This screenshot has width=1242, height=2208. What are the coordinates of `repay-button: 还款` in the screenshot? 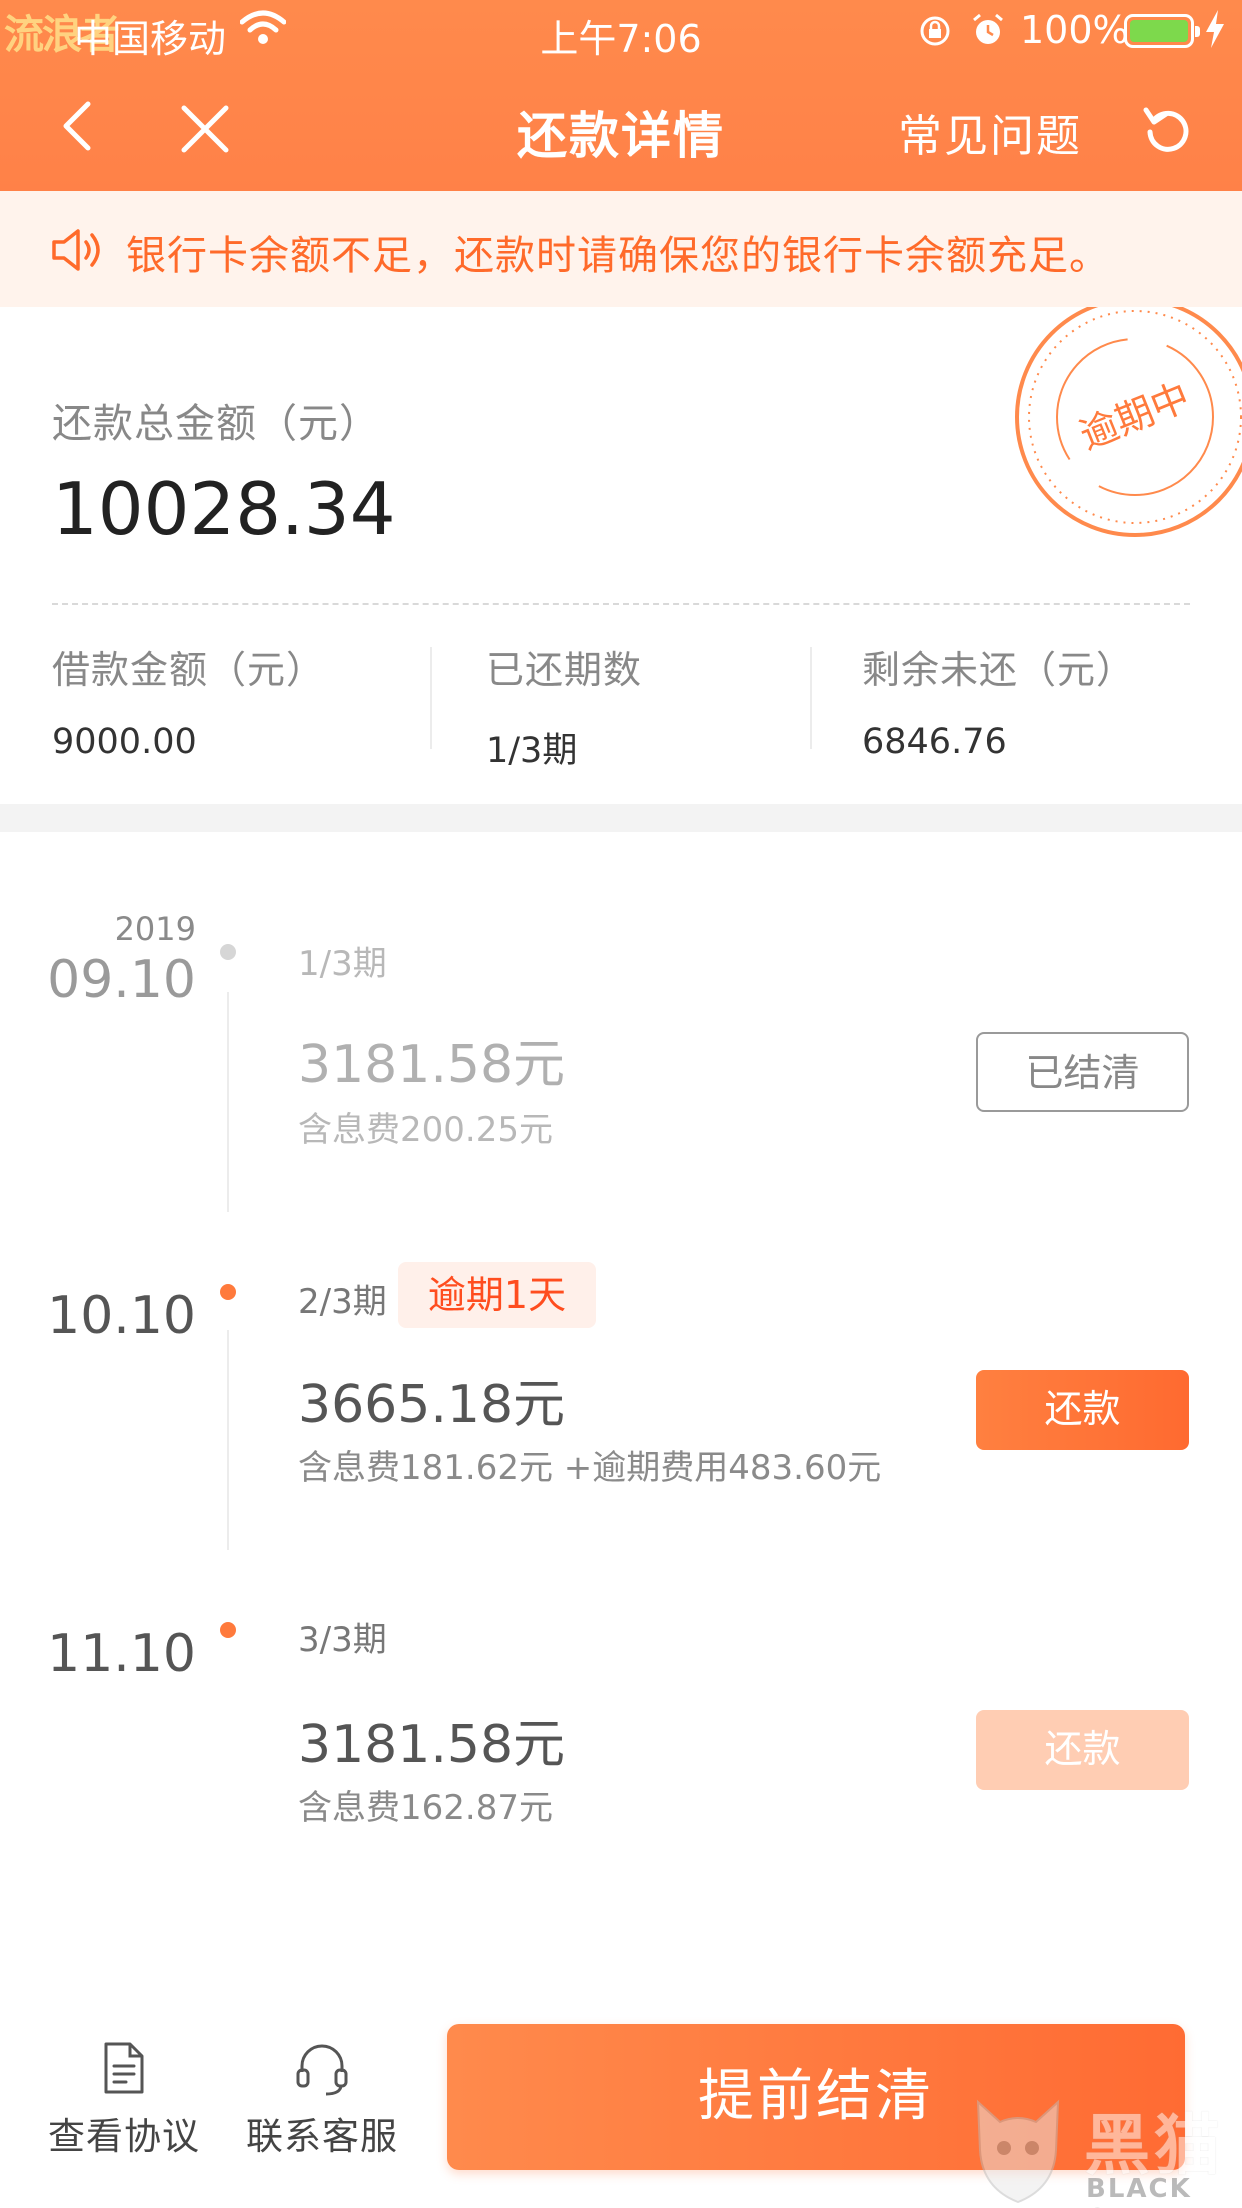 It's located at (1082, 1410).